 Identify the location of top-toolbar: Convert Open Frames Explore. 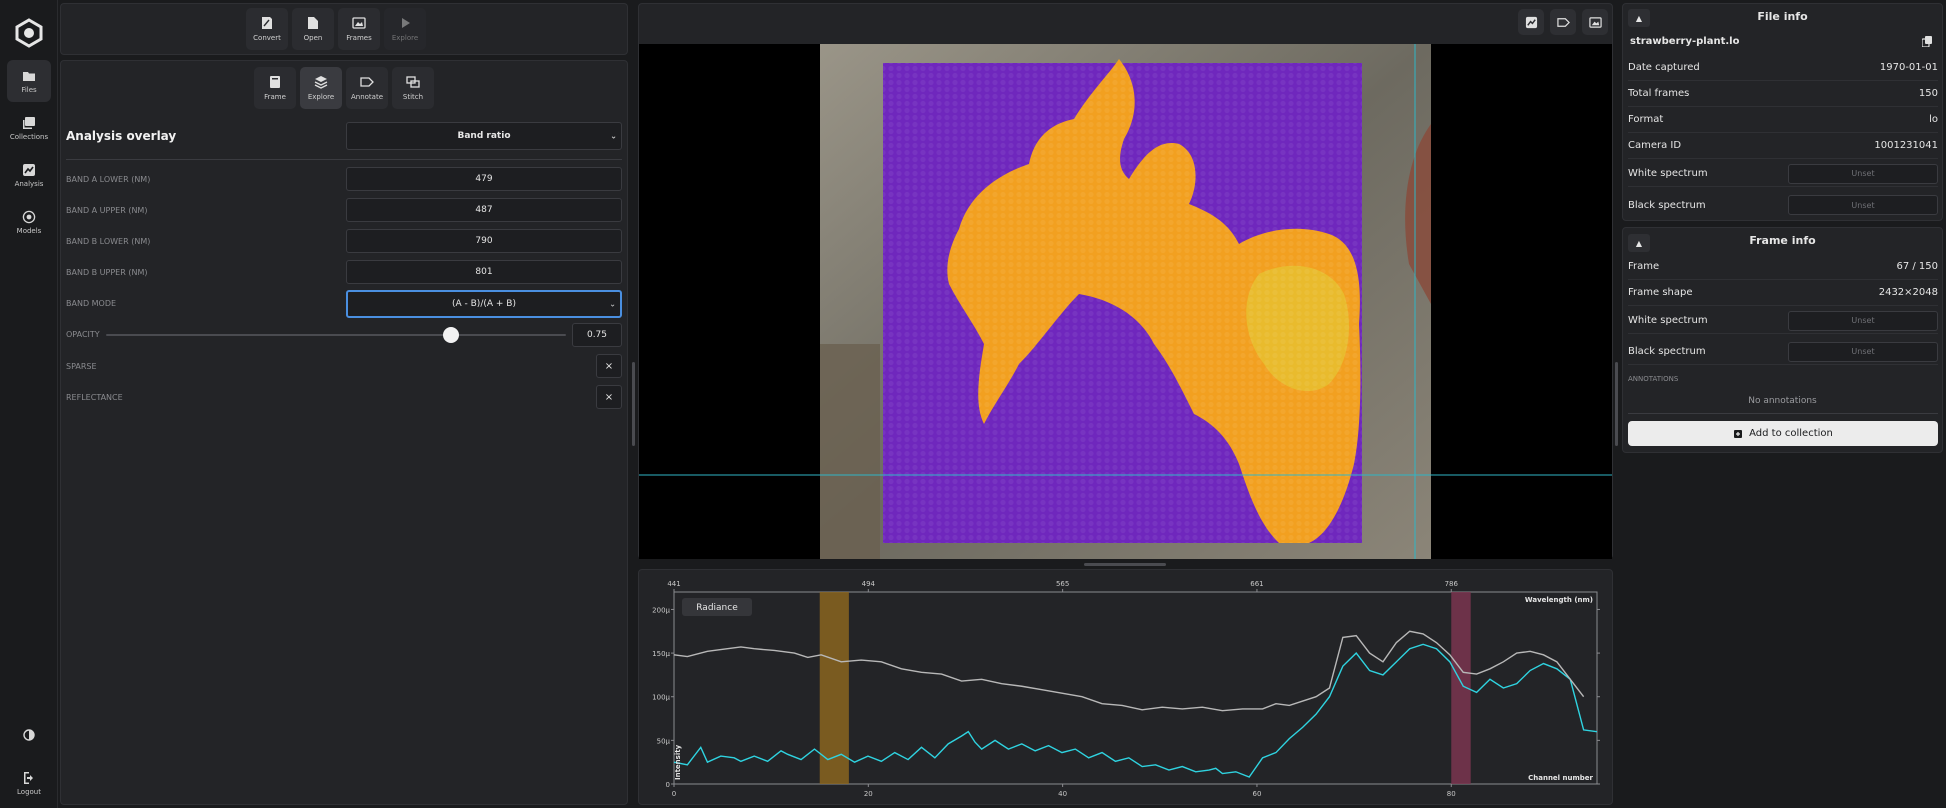
(336, 29).